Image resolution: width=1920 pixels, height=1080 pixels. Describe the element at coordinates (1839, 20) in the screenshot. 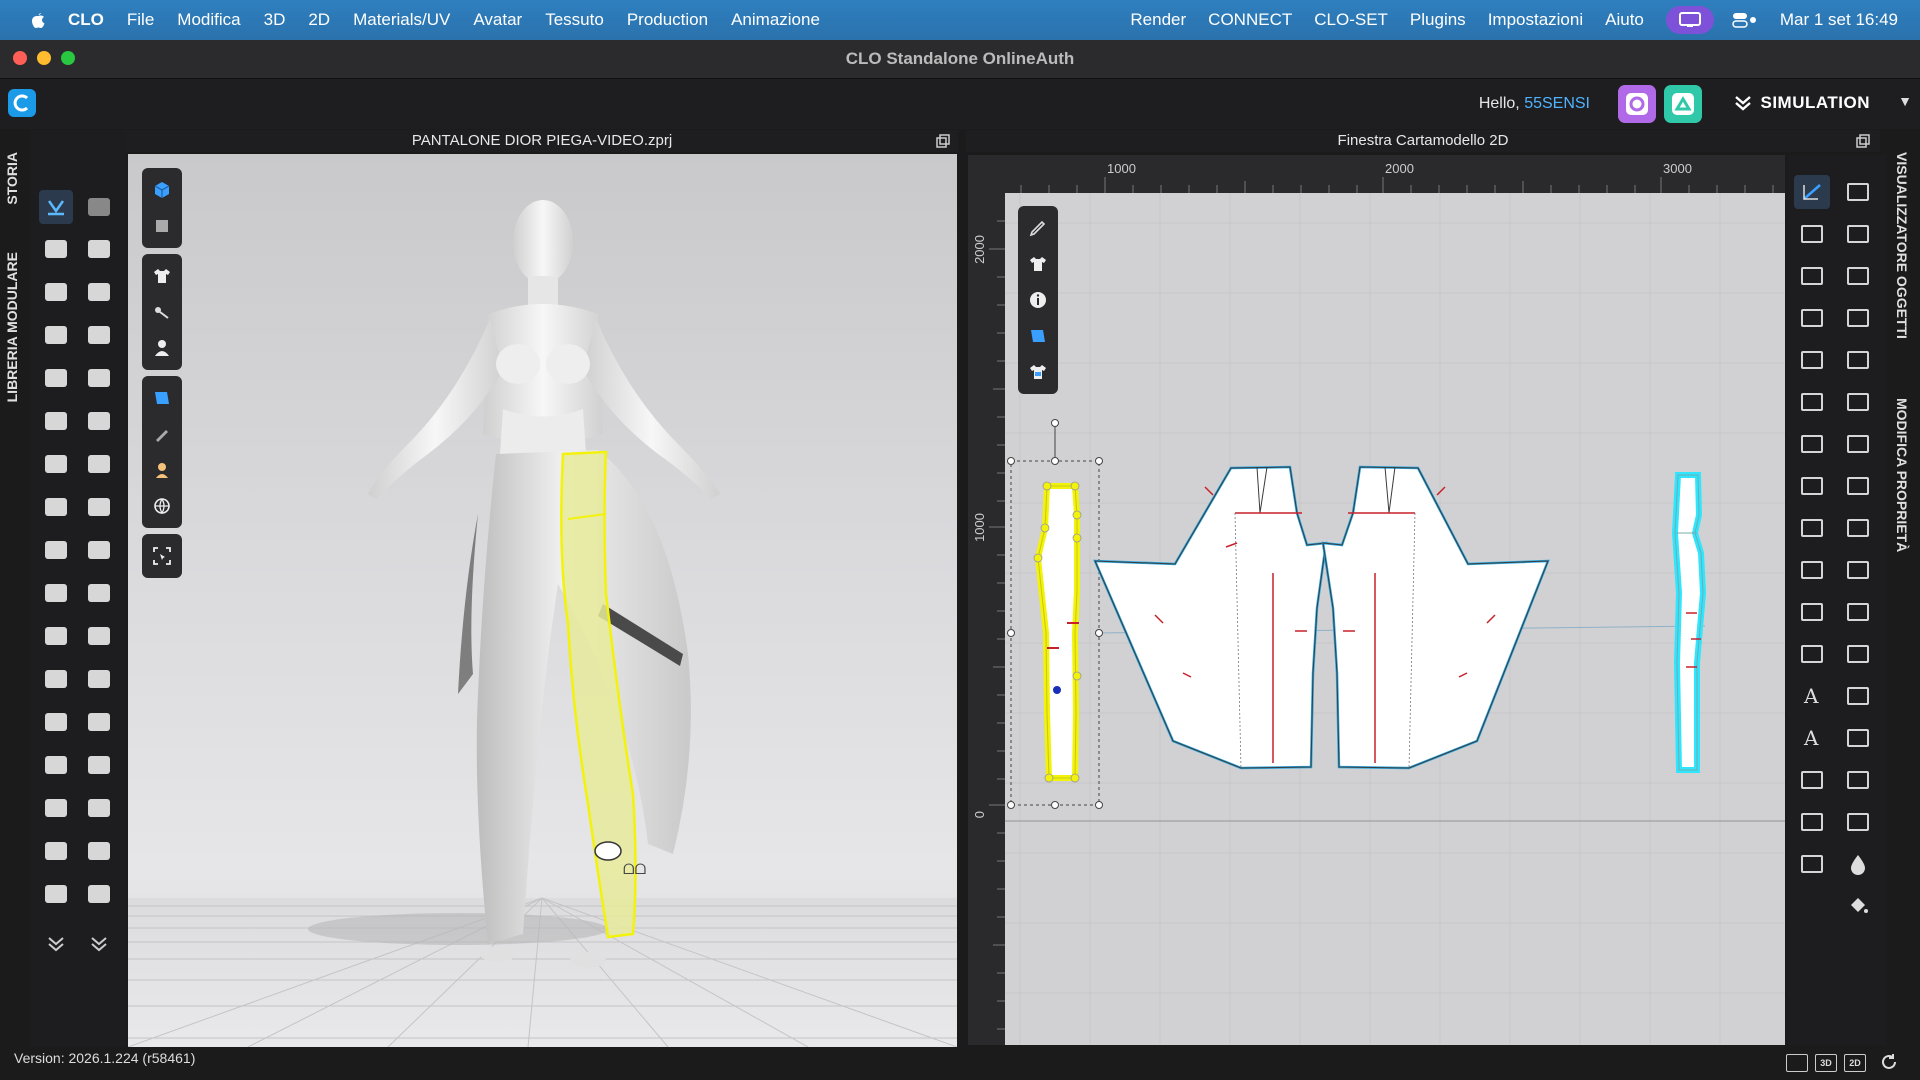

I see `menubar-clock: Mar 1 set 16:49` at that location.